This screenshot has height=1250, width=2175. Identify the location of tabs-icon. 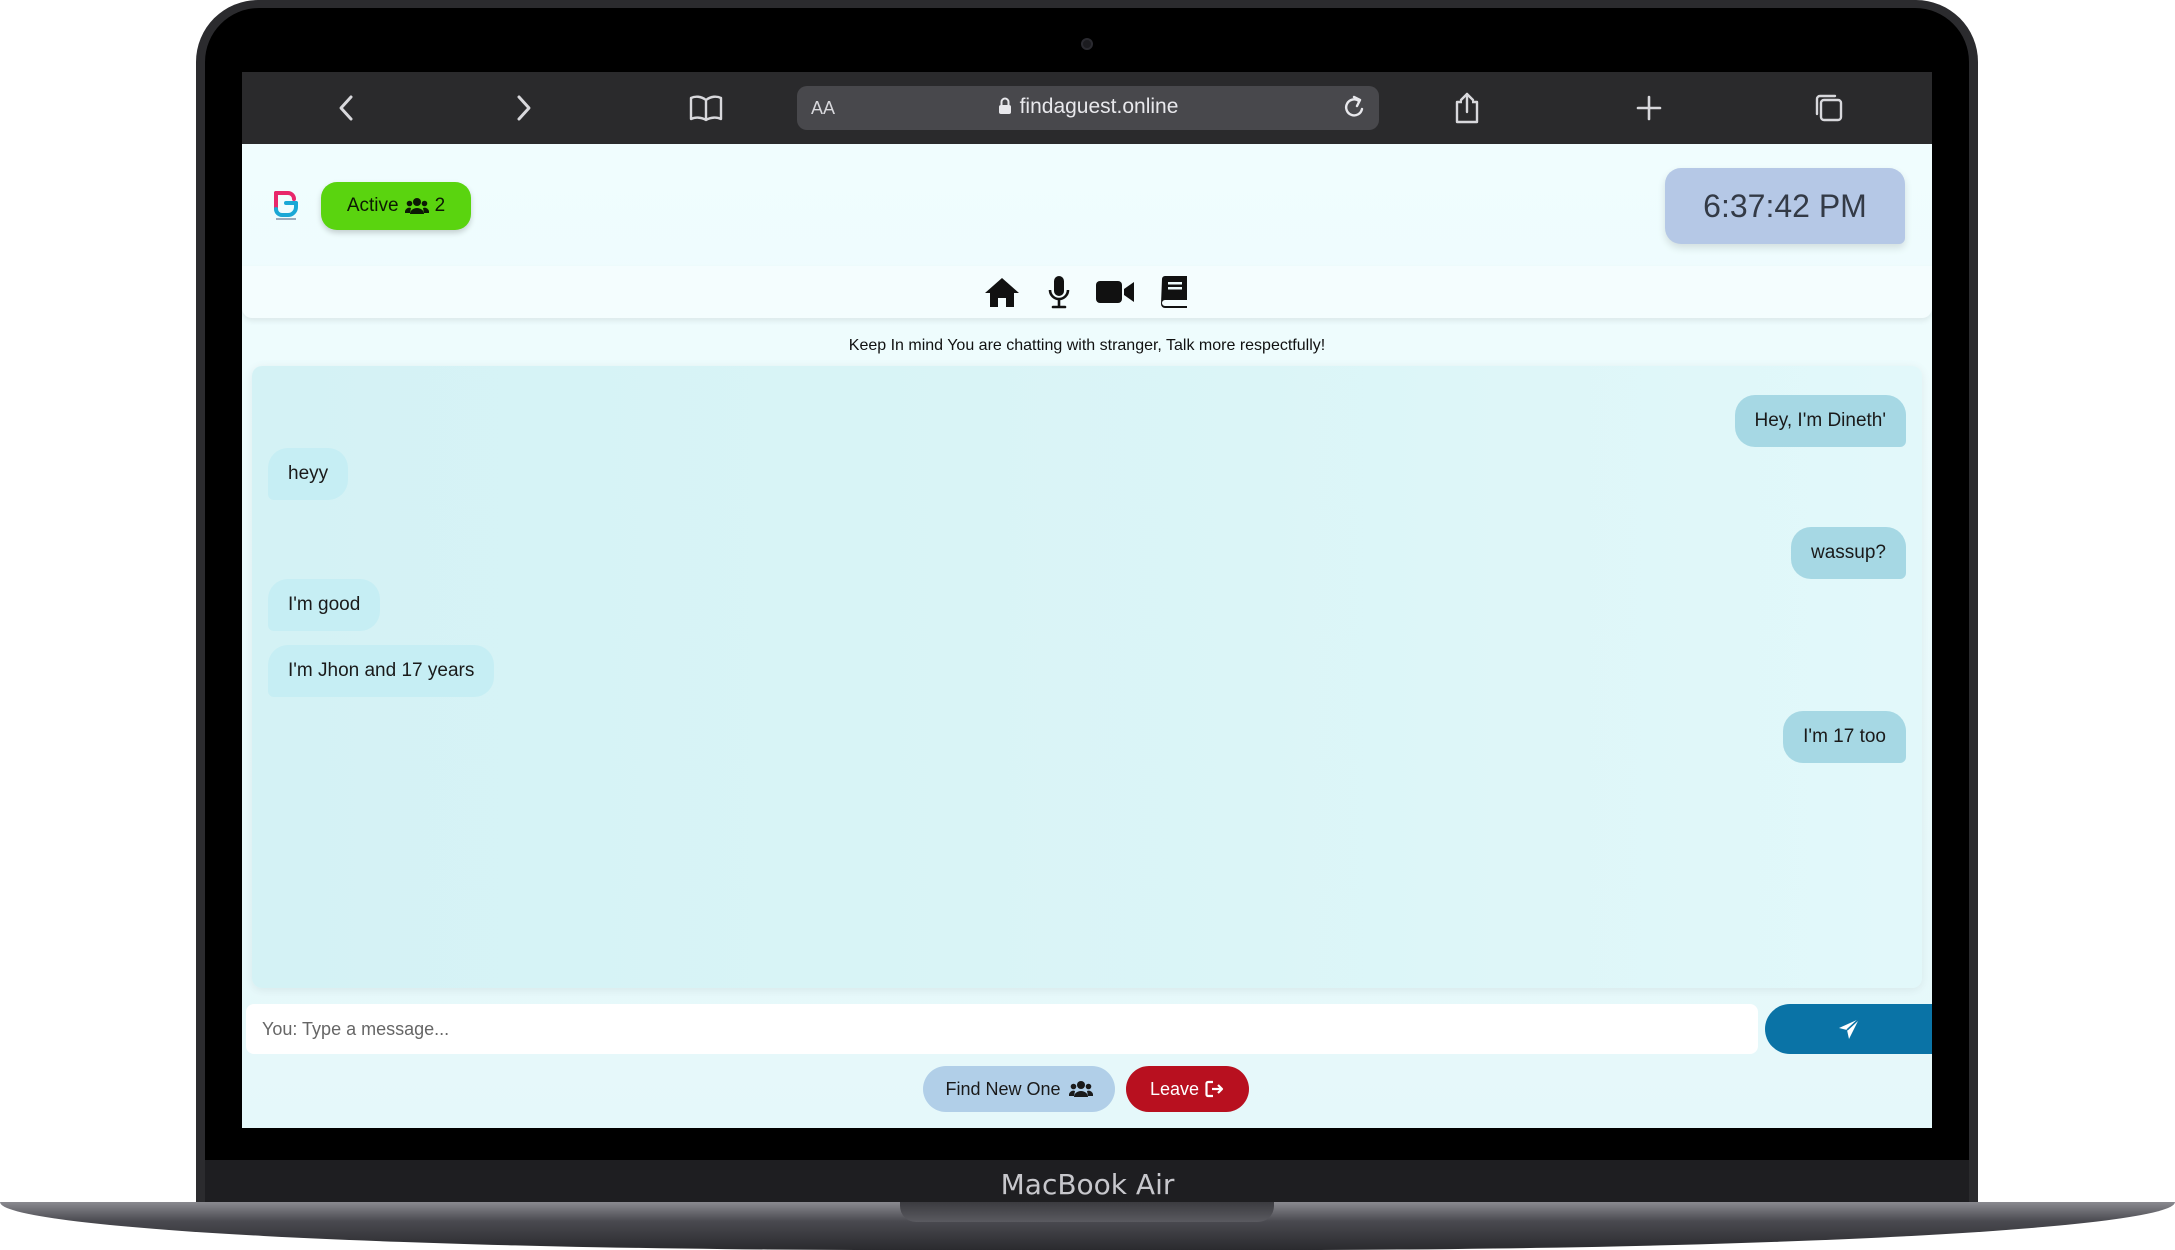
(1829, 108).